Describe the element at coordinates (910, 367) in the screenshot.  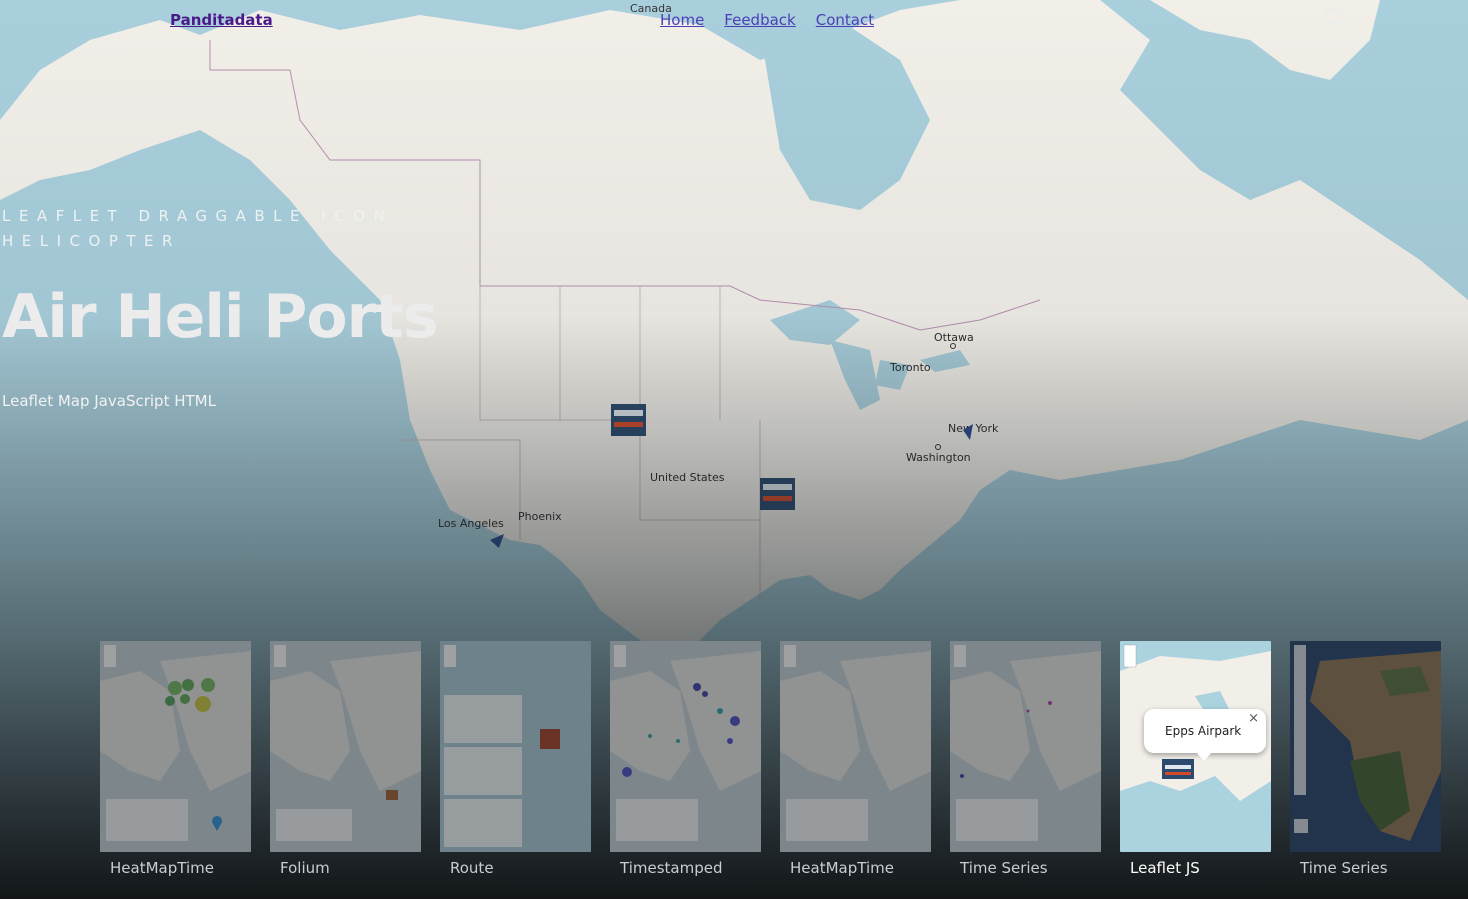
I see `map-label-toronto: Toronto` at that location.